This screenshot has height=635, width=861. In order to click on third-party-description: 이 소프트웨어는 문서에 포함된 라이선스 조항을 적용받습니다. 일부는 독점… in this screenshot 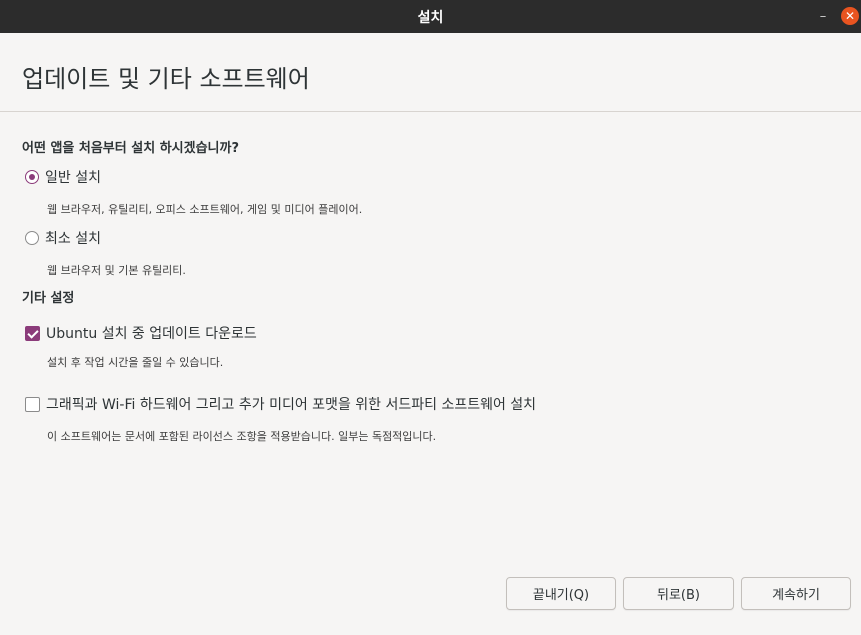, I will do `click(242, 436)`.